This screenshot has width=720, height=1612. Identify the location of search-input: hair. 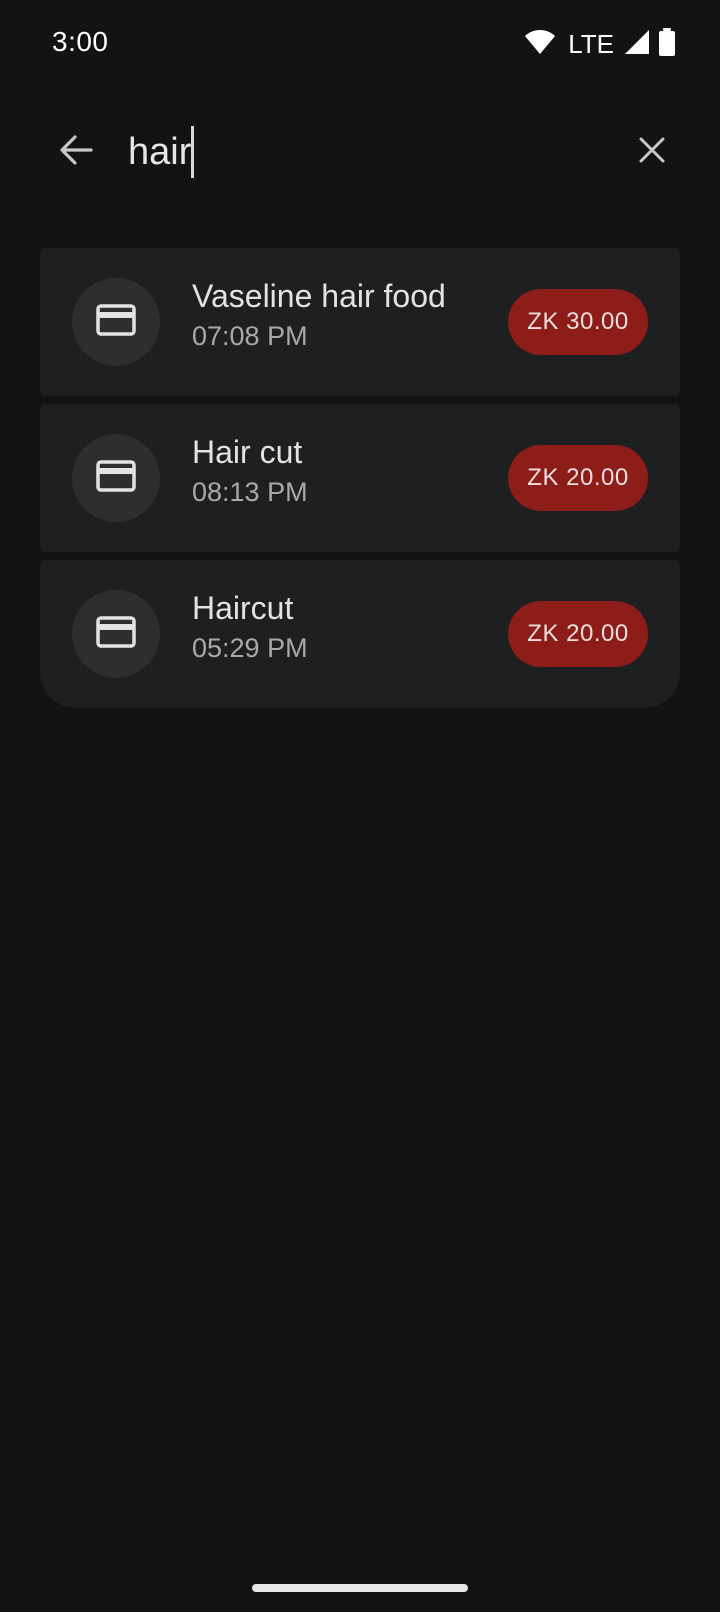
(161, 152).